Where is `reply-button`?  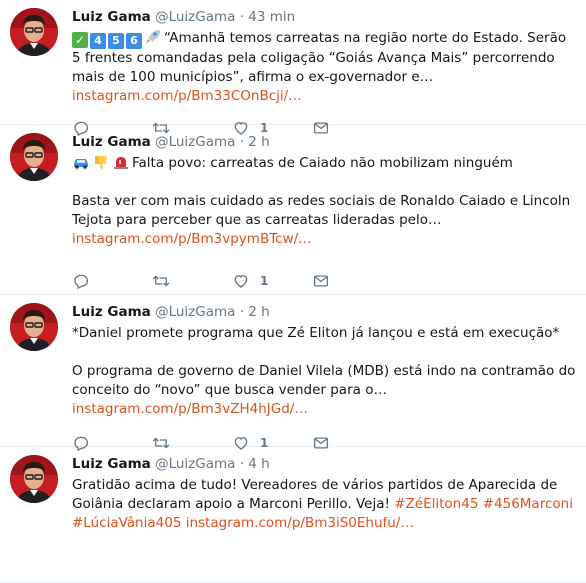 reply-button is located at coordinates (112, 281).